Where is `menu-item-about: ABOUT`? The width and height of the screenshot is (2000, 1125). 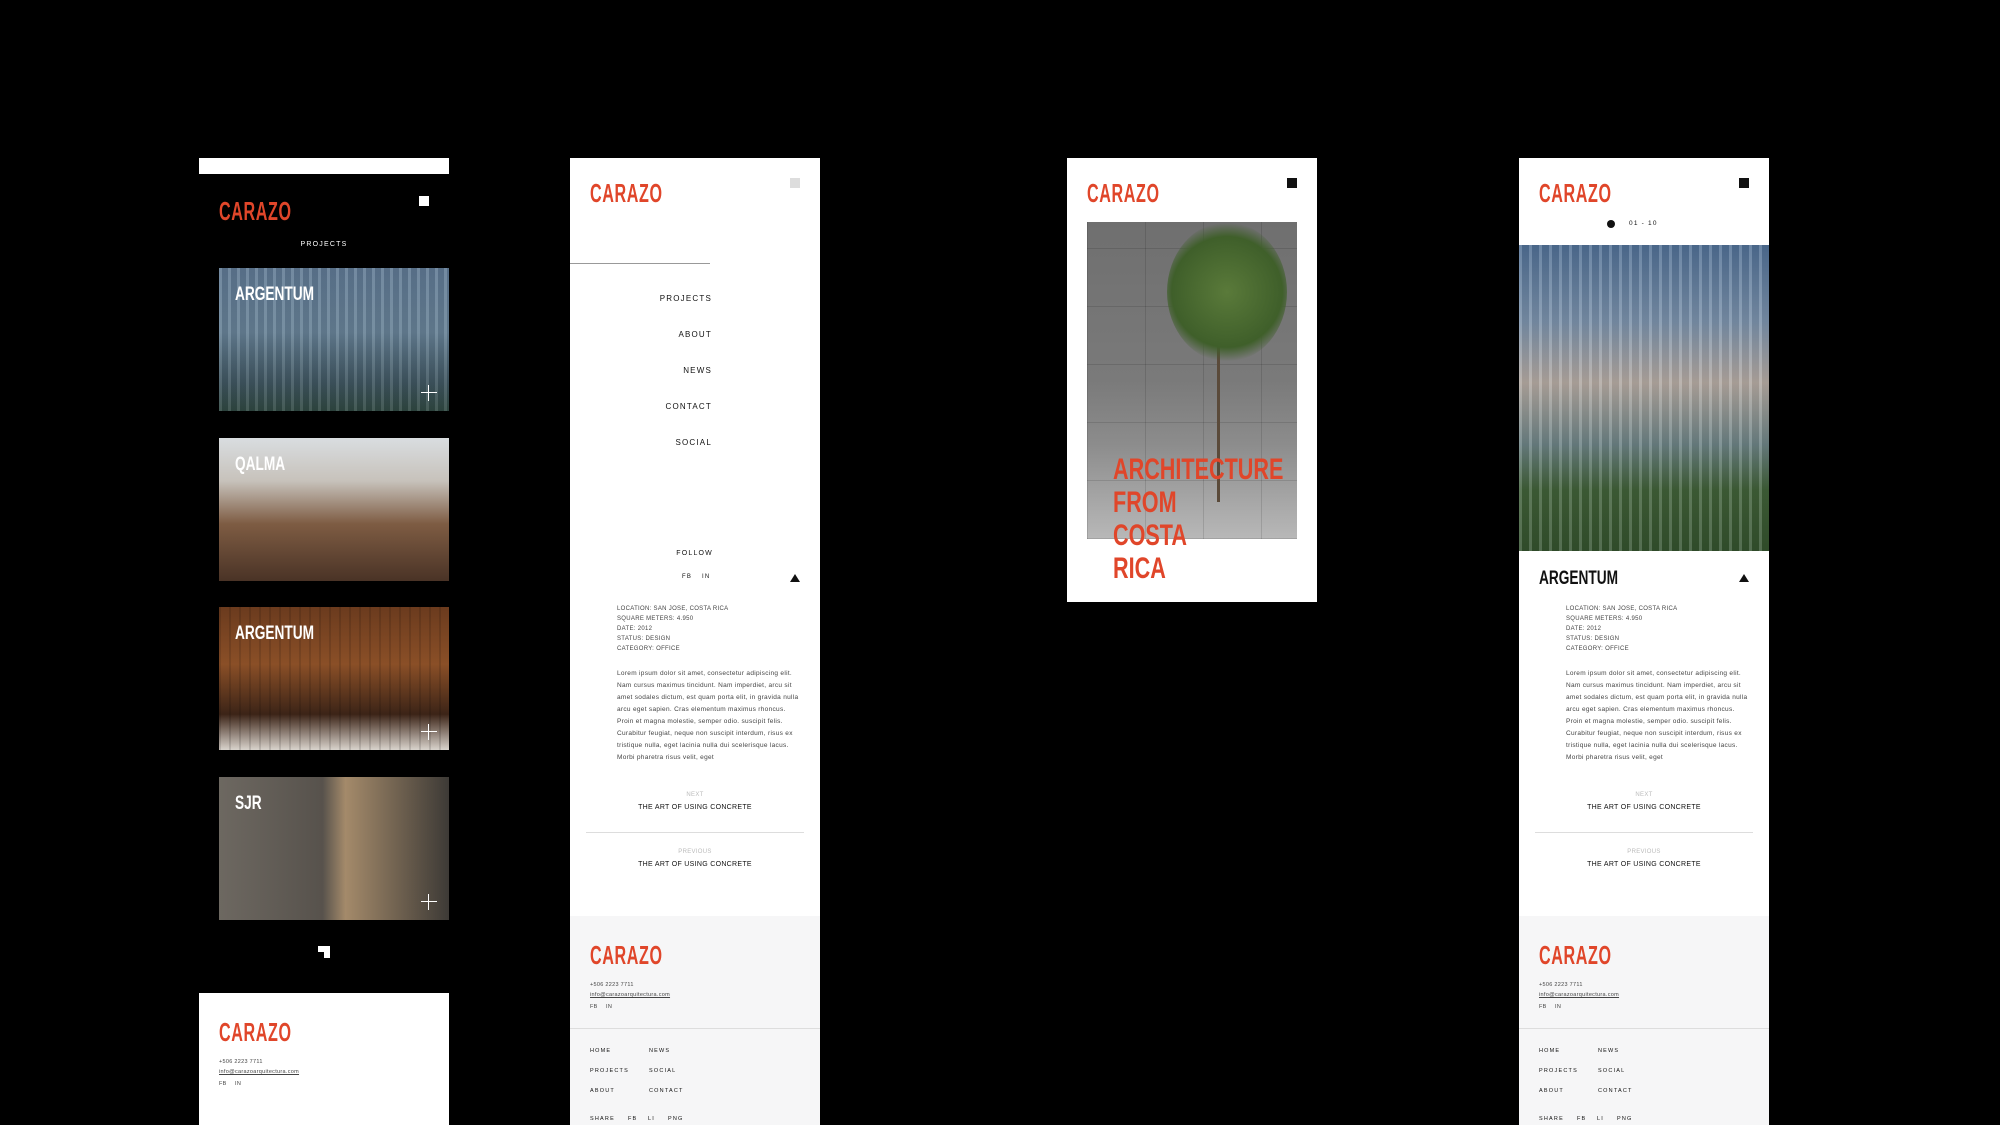 menu-item-about: ABOUT is located at coordinates (641, 334).